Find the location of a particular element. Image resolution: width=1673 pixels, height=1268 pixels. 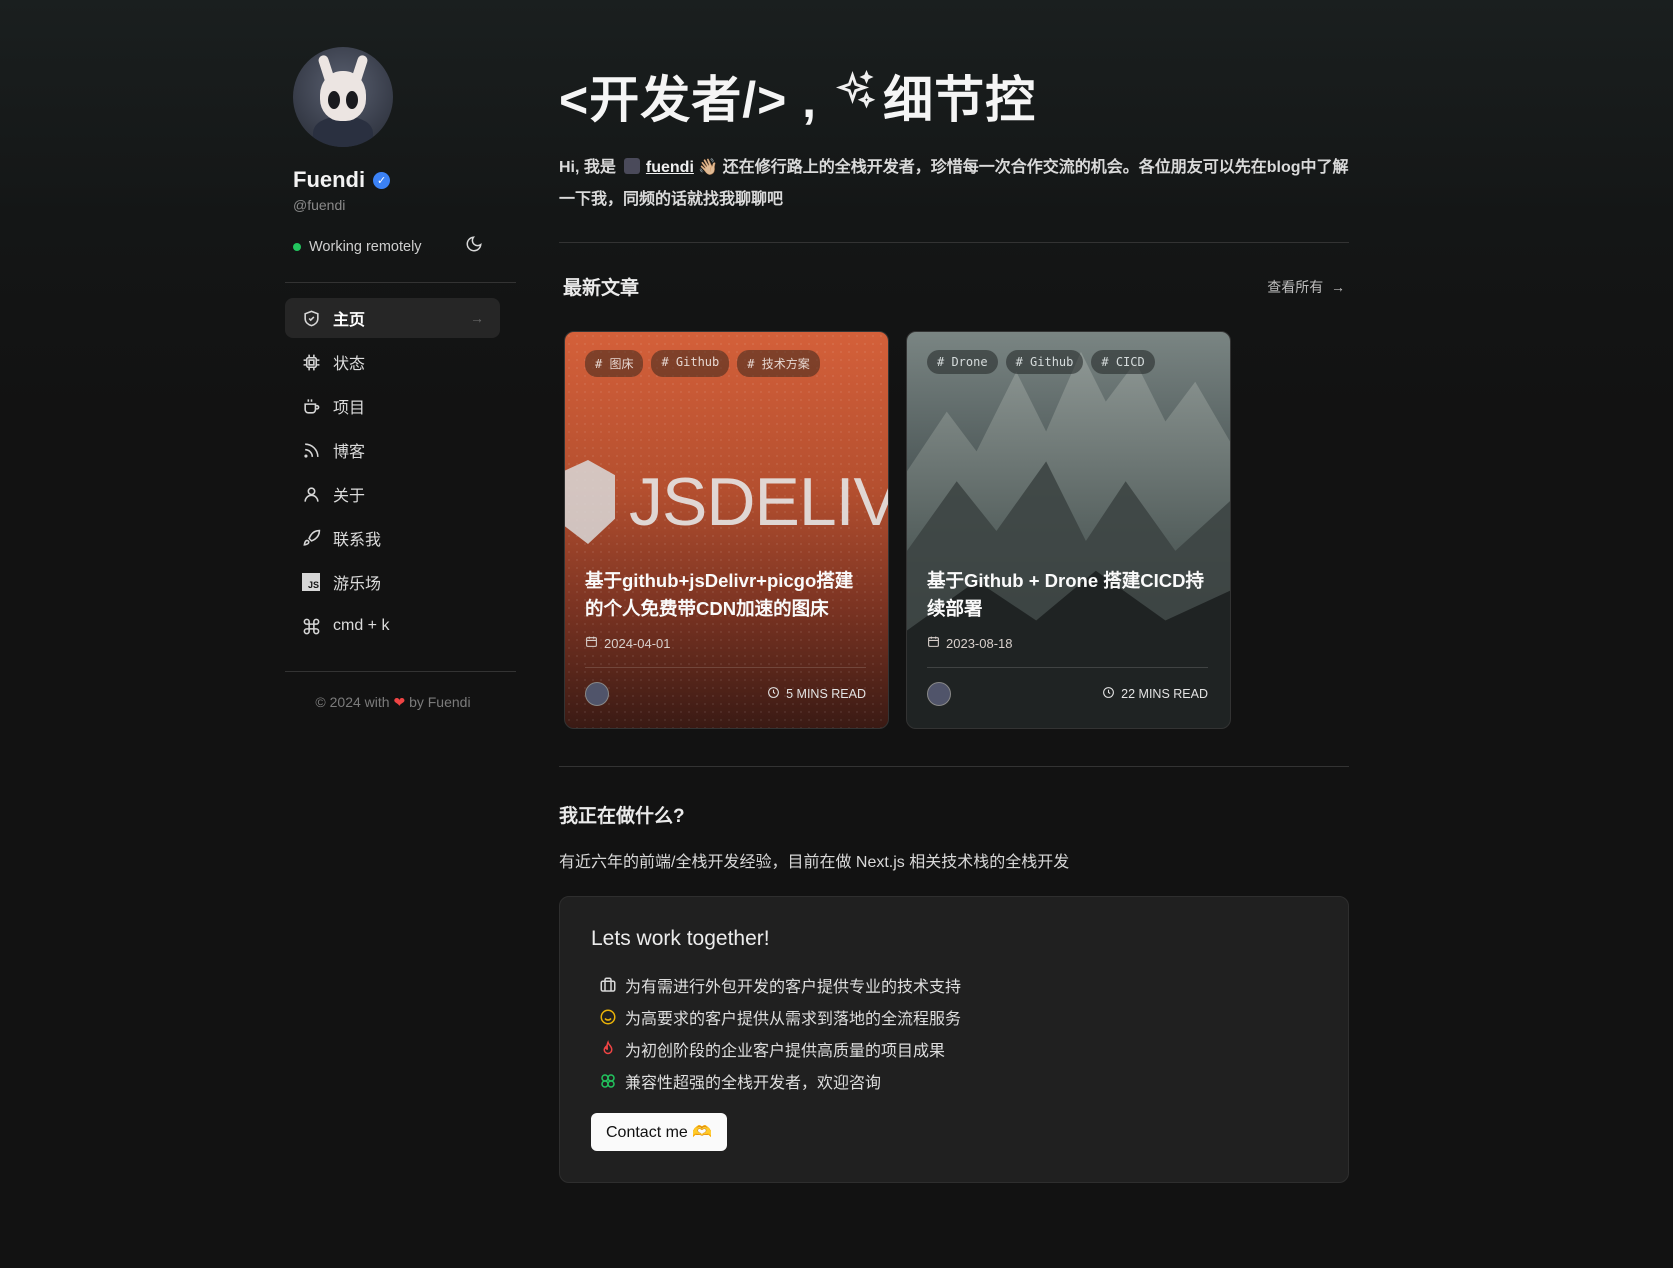

nav-item-home: 主页 → is located at coordinates (392, 318).